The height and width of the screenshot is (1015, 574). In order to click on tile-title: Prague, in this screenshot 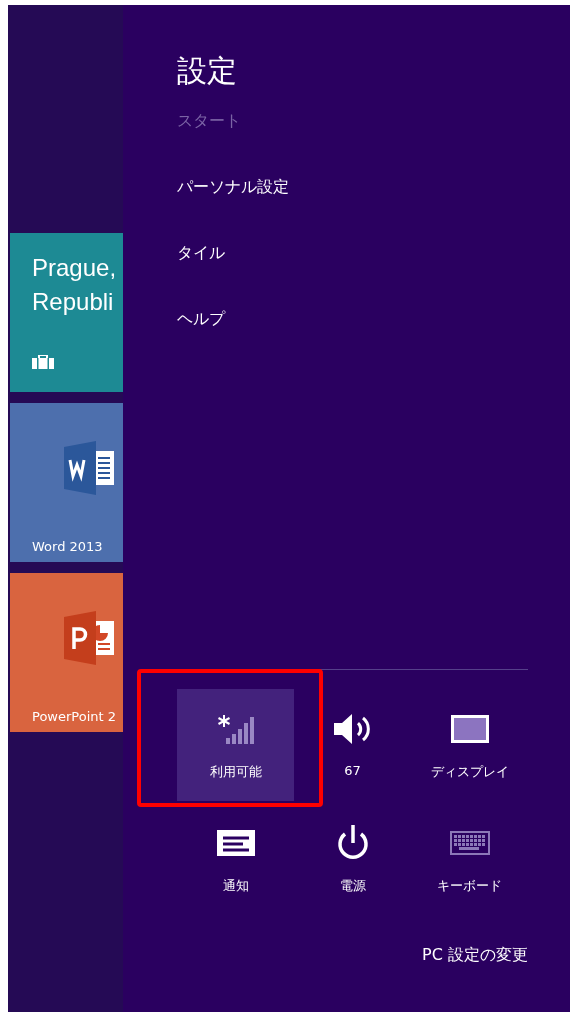, I will do `click(74, 268)`.